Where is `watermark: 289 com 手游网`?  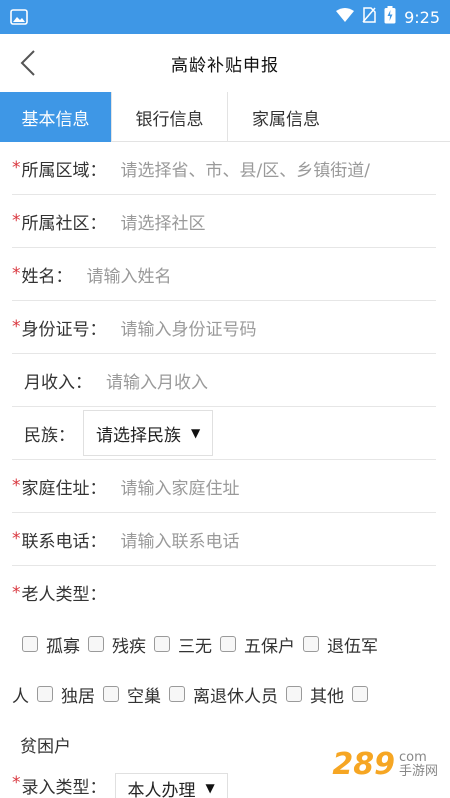 watermark: 289 com 手游网 is located at coordinates (385, 764).